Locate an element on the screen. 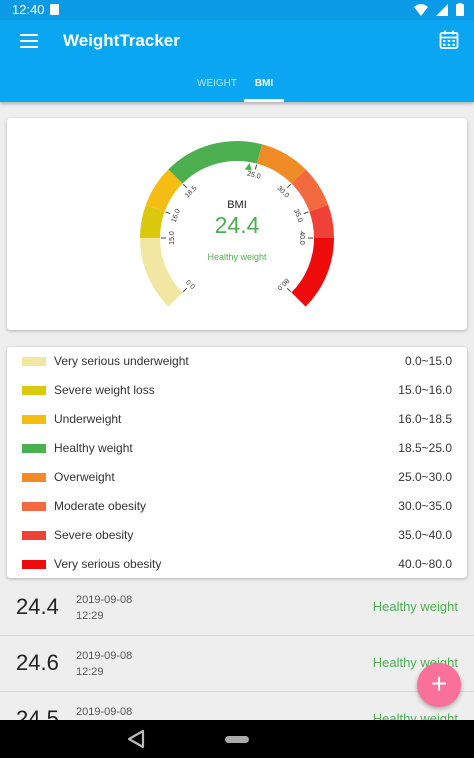  legend-label: Severe obesity is located at coordinates (94, 535).